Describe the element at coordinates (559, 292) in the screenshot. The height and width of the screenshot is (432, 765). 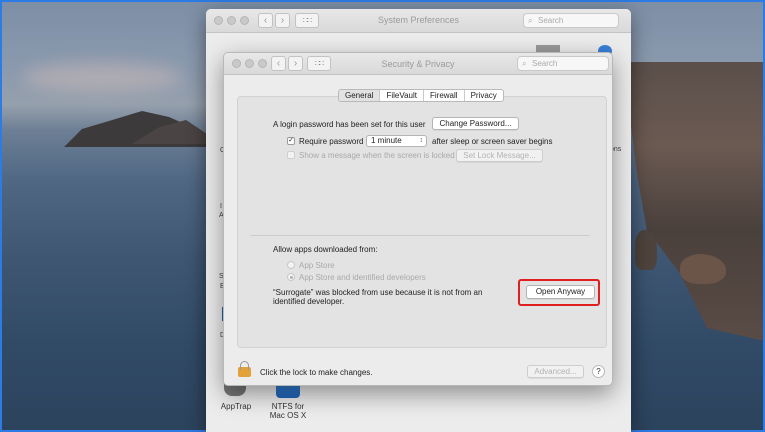
I see `open-anyway-highlight` at that location.